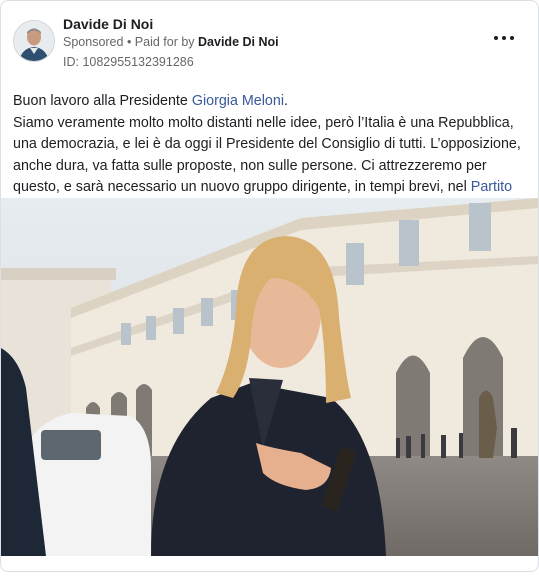 The width and height of the screenshot is (539, 579). I want to click on paid-for-name: Davide Di Noi, so click(238, 42).